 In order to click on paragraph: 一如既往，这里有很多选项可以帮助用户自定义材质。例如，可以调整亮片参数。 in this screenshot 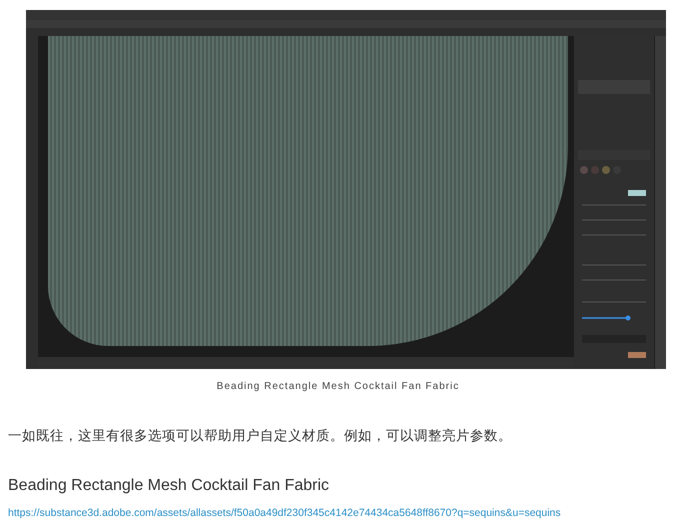, I will do `click(260, 436)`.